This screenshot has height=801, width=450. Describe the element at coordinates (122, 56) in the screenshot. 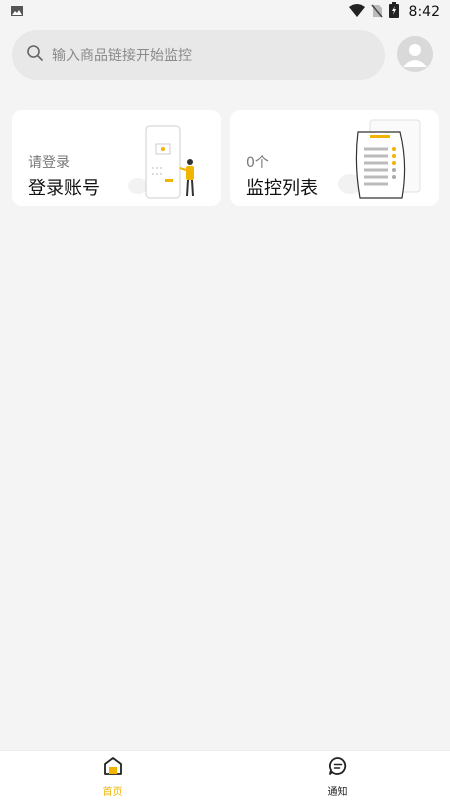

I see `search-placeholder: 输入商品链接开始监控` at that location.